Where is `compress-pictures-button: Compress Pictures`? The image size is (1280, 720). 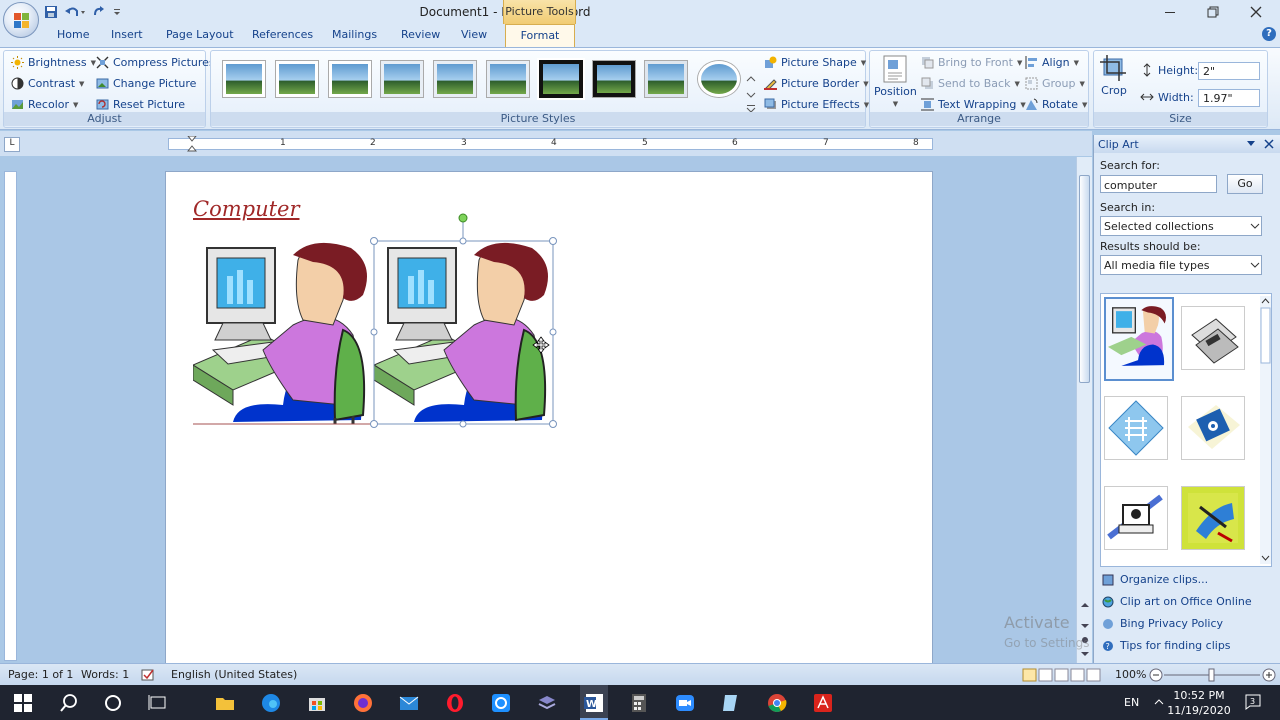
compress-pictures-button: Compress Pictures is located at coordinates (155, 62).